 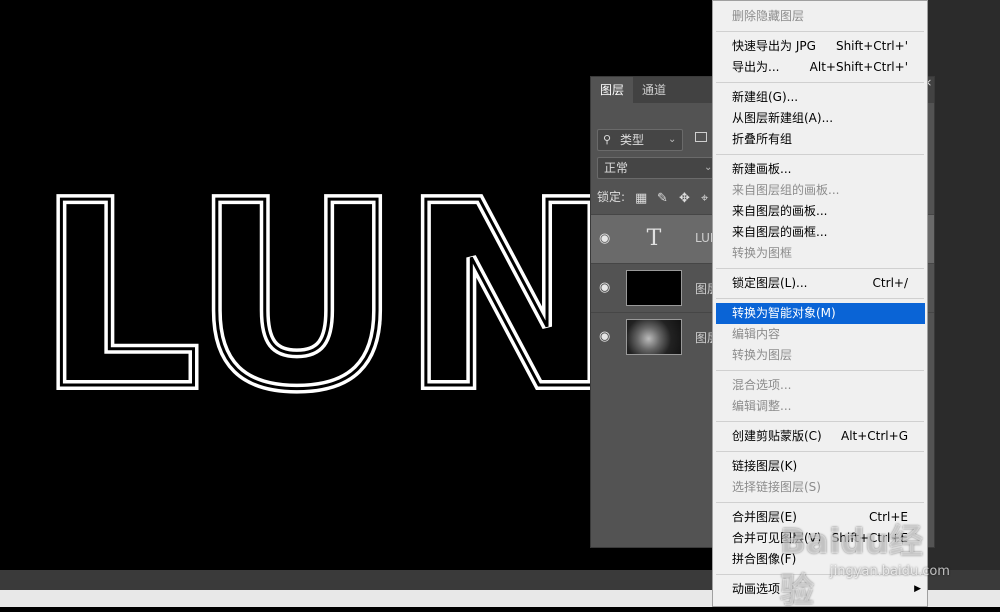 What do you see at coordinates (820, 589) in the screenshot?
I see `context-menu-item: 动画选项 ▶` at bounding box center [820, 589].